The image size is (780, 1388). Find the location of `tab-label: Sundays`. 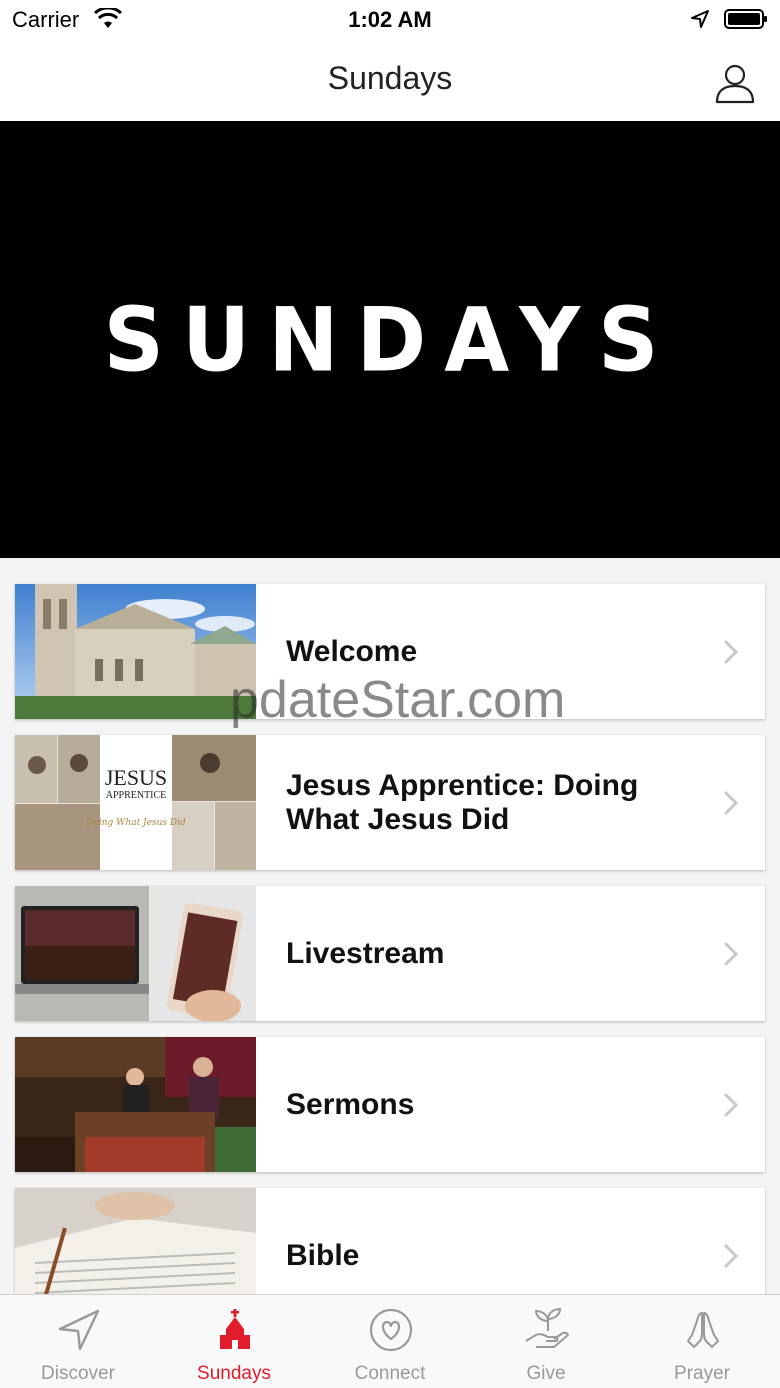

tab-label: Sundays is located at coordinates (234, 1373).